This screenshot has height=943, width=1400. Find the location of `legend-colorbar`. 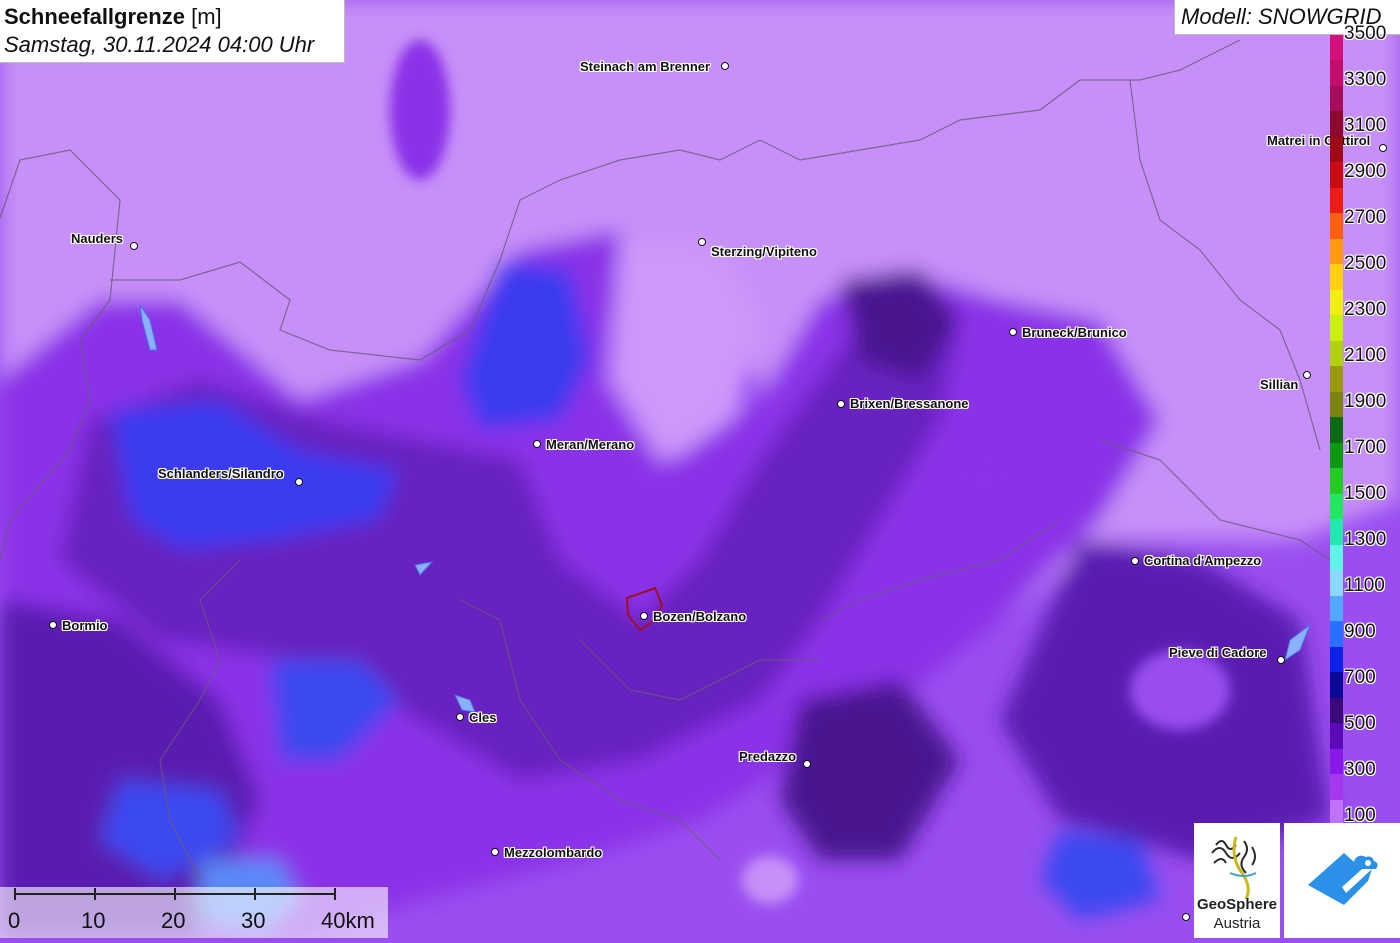

legend-colorbar is located at coordinates (1336, 430).